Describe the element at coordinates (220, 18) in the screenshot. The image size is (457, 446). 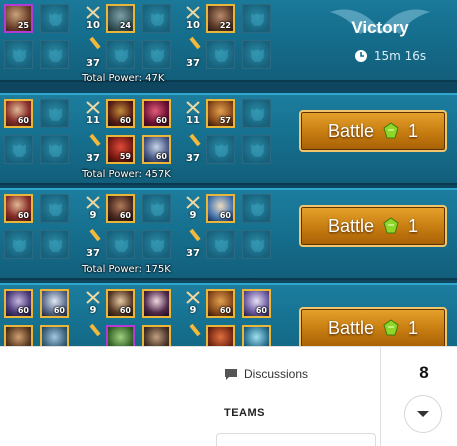
I see `champion-slot: 22` at that location.